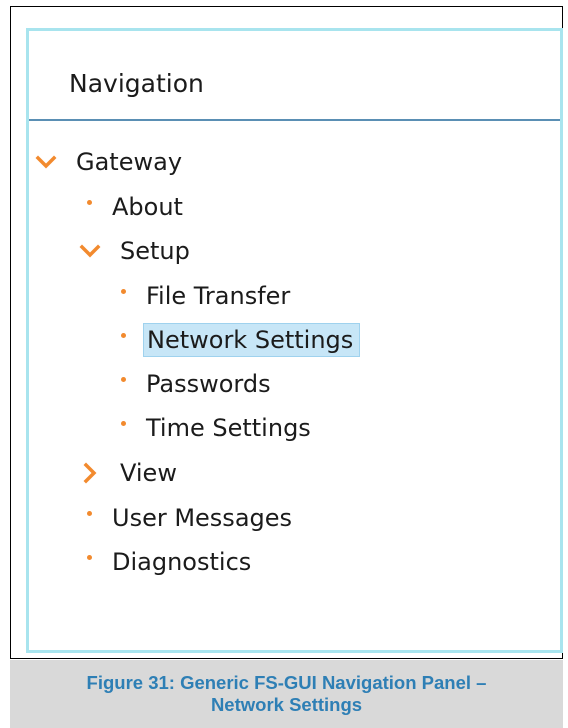 Image resolution: width=568 pixels, height=728 pixels. I want to click on caption-line-2: Network Settings, so click(286, 704).